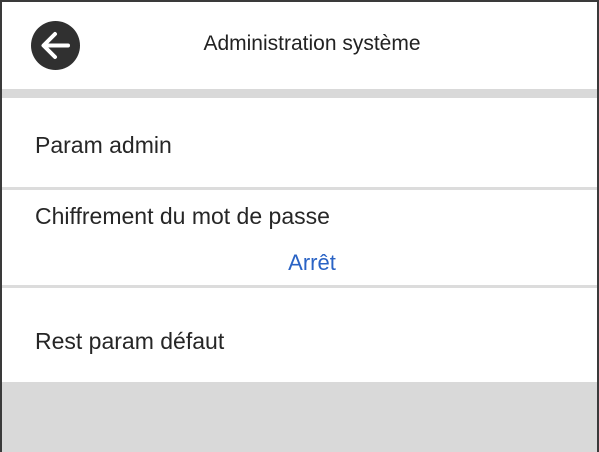 Image resolution: width=599 pixels, height=452 pixels. Describe the element at coordinates (312, 262) in the screenshot. I see `menu-item-value: Arrêt` at that location.